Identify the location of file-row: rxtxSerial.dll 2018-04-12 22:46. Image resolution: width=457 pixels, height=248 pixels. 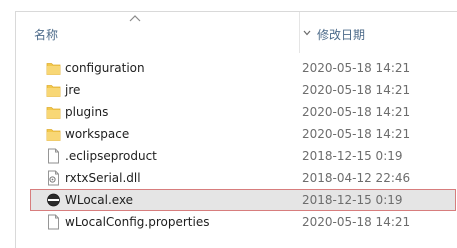
(236, 178).